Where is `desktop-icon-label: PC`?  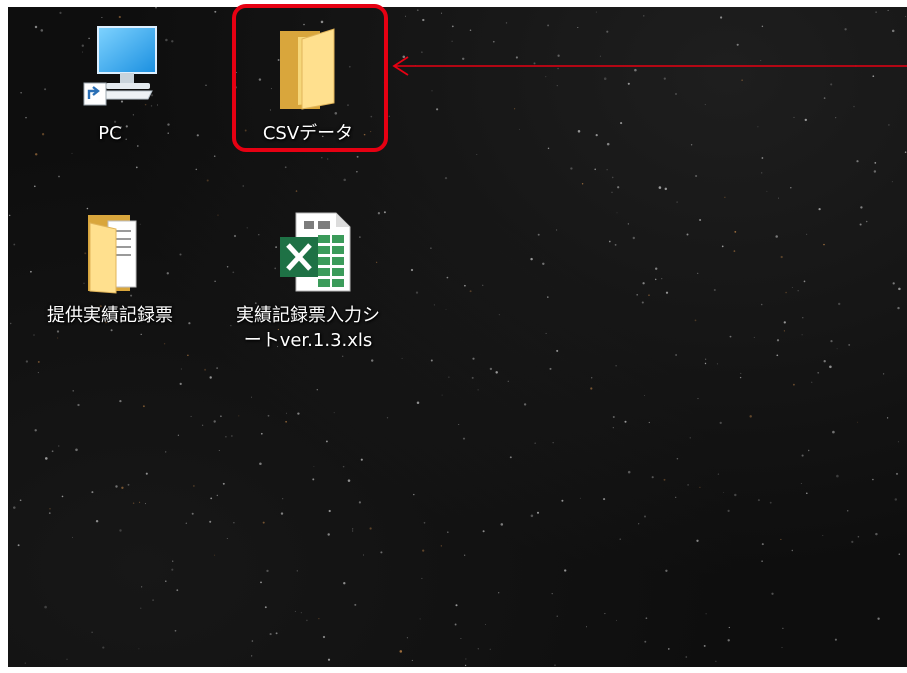
desktop-icon-label: PC is located at coordinates (110, 133).